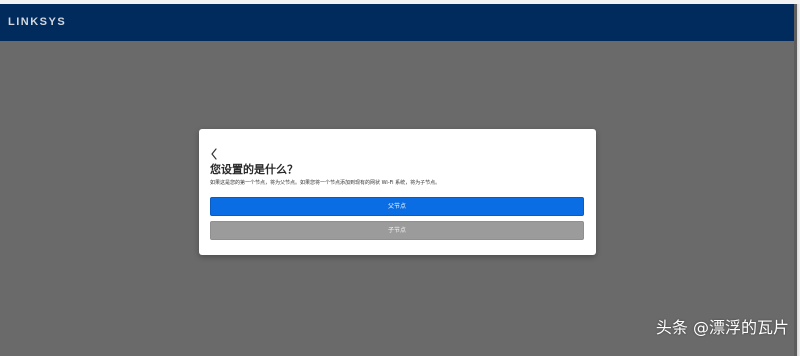 The height and width of the screenshot is (356, 800). What do you see at coordinates (397, 22) in the screenshot?
I see `linksys-header: LINKSYS` at bounding box center [397, 22].